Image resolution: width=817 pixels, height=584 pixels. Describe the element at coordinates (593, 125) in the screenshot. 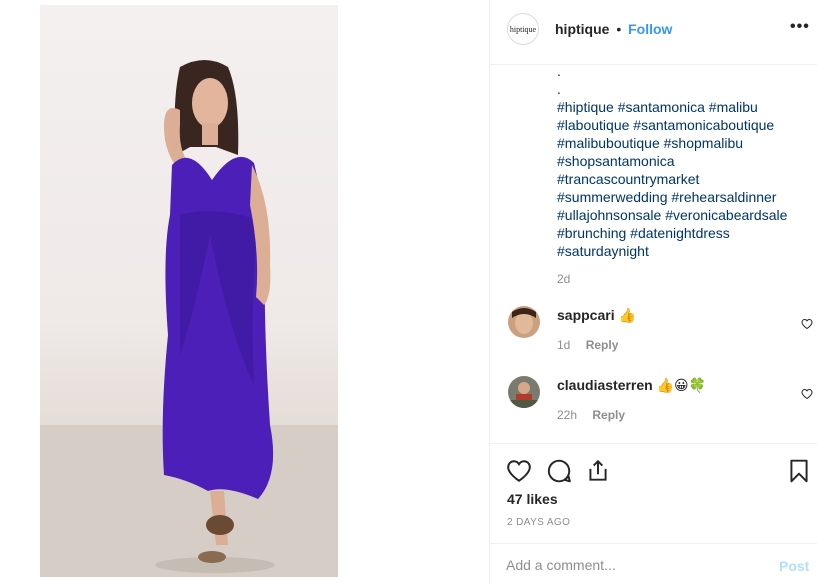

I see `hashtag-link: #laboutique` at that location.